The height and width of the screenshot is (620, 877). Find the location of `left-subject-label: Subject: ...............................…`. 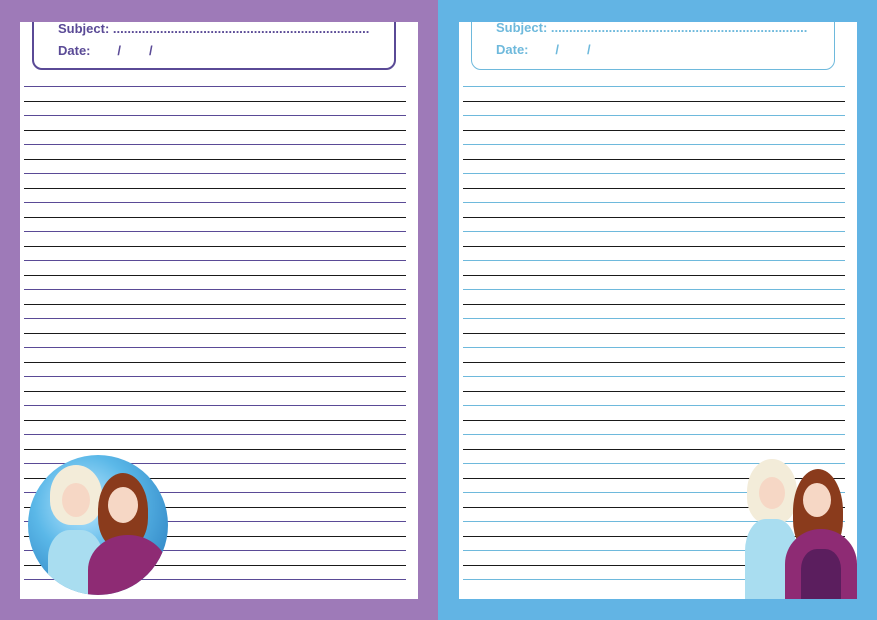

left-subject-label: Subject: ...............................… is located at coordinates (214, 29).